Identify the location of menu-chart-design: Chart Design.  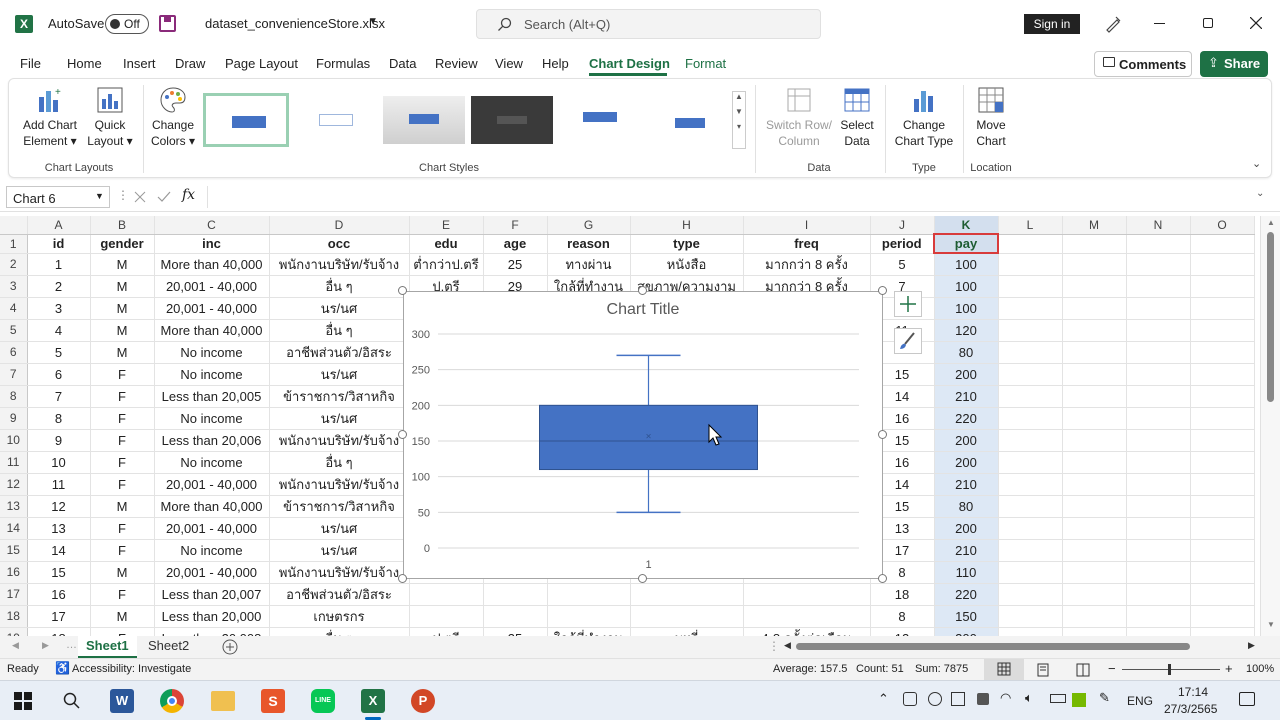
(629, 63).